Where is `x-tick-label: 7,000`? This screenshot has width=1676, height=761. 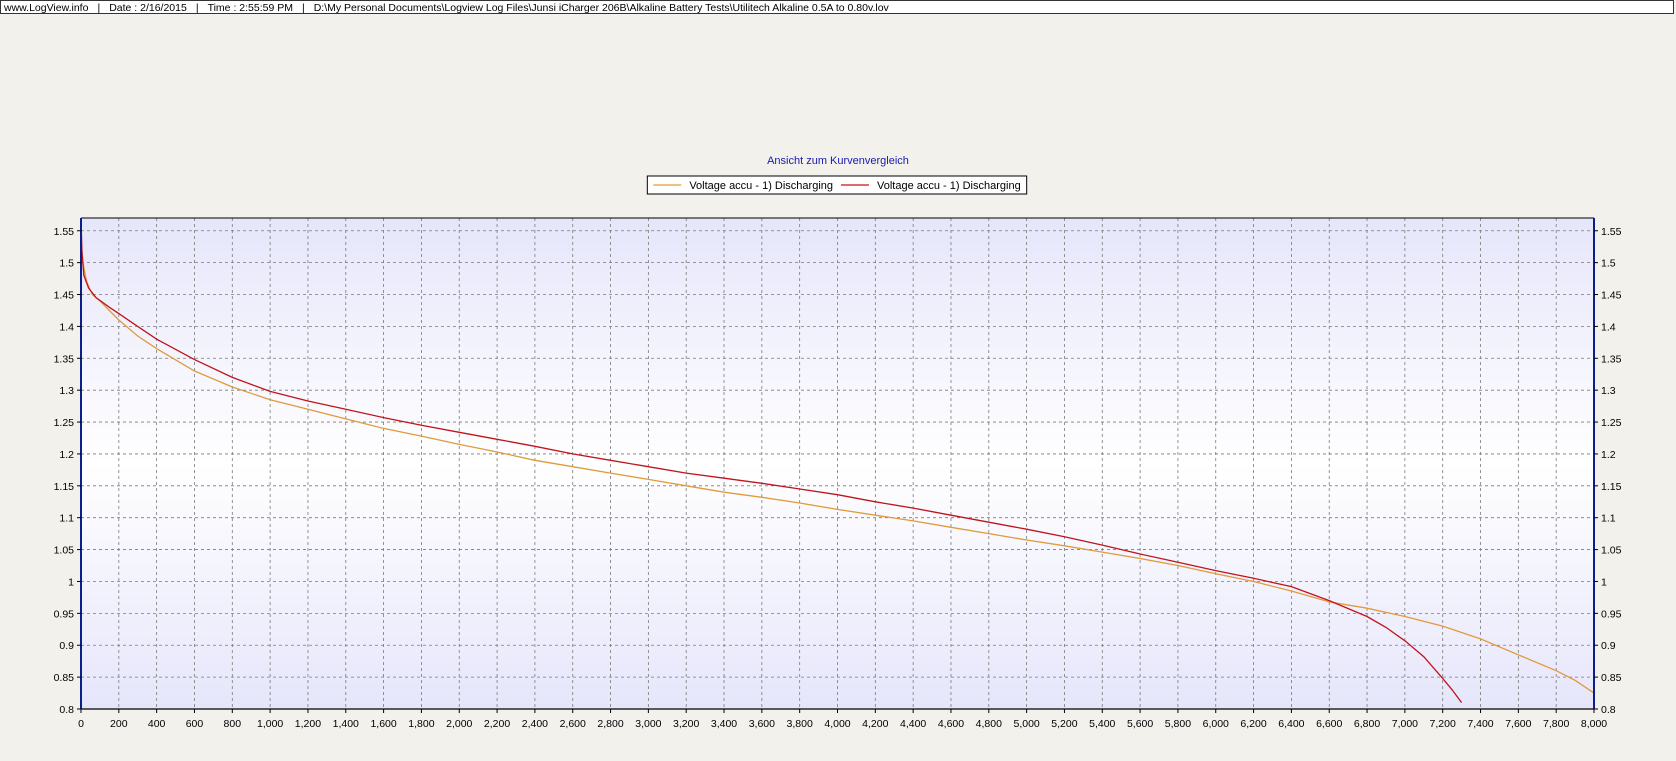
x-tick-label: 7,000 is located at coordinates (1405, 724).